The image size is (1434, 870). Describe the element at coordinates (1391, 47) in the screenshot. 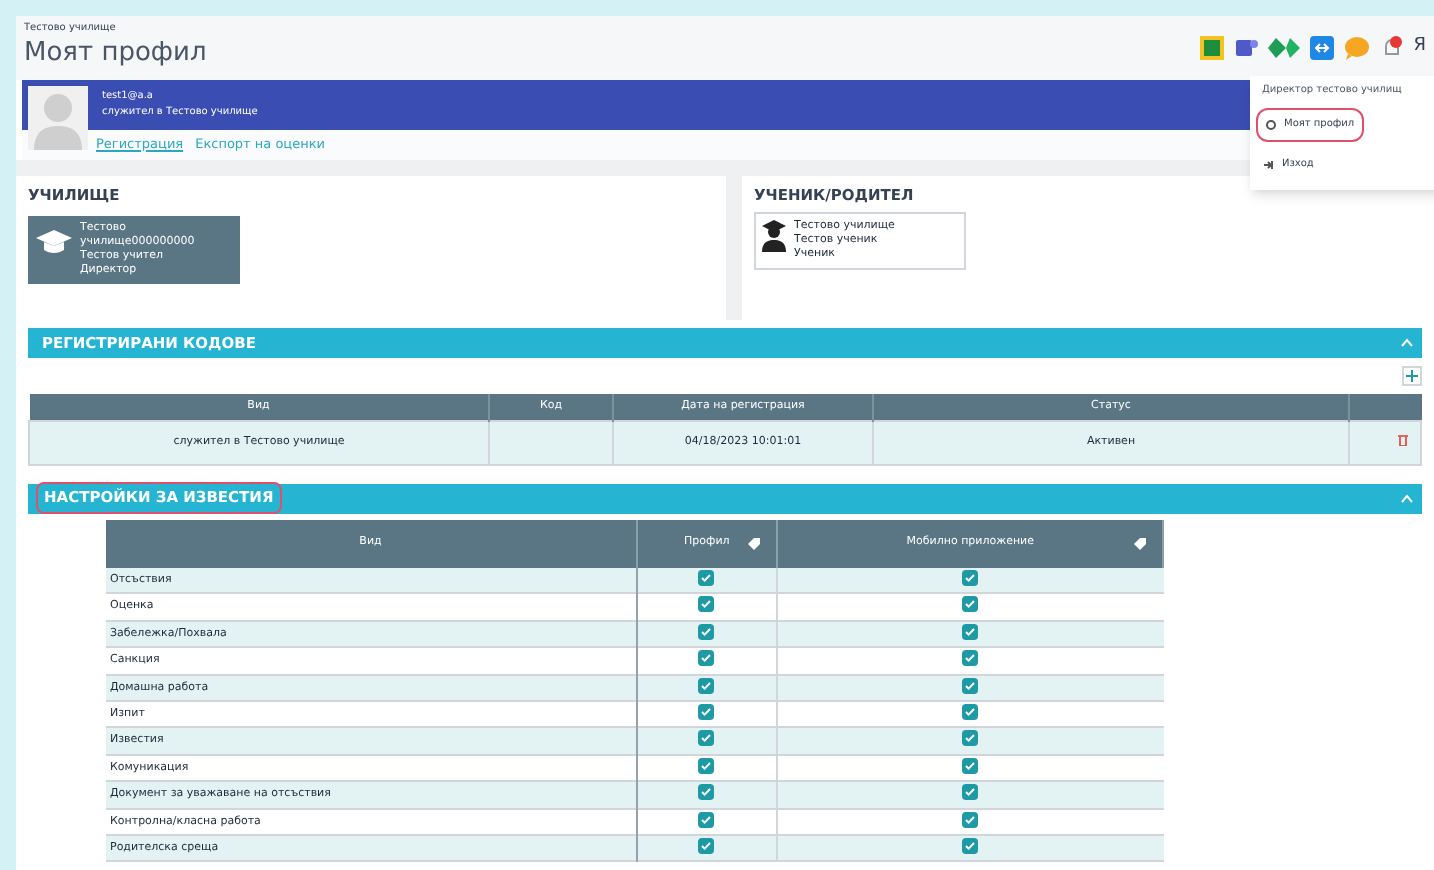

I see `bell-icon` at that location.